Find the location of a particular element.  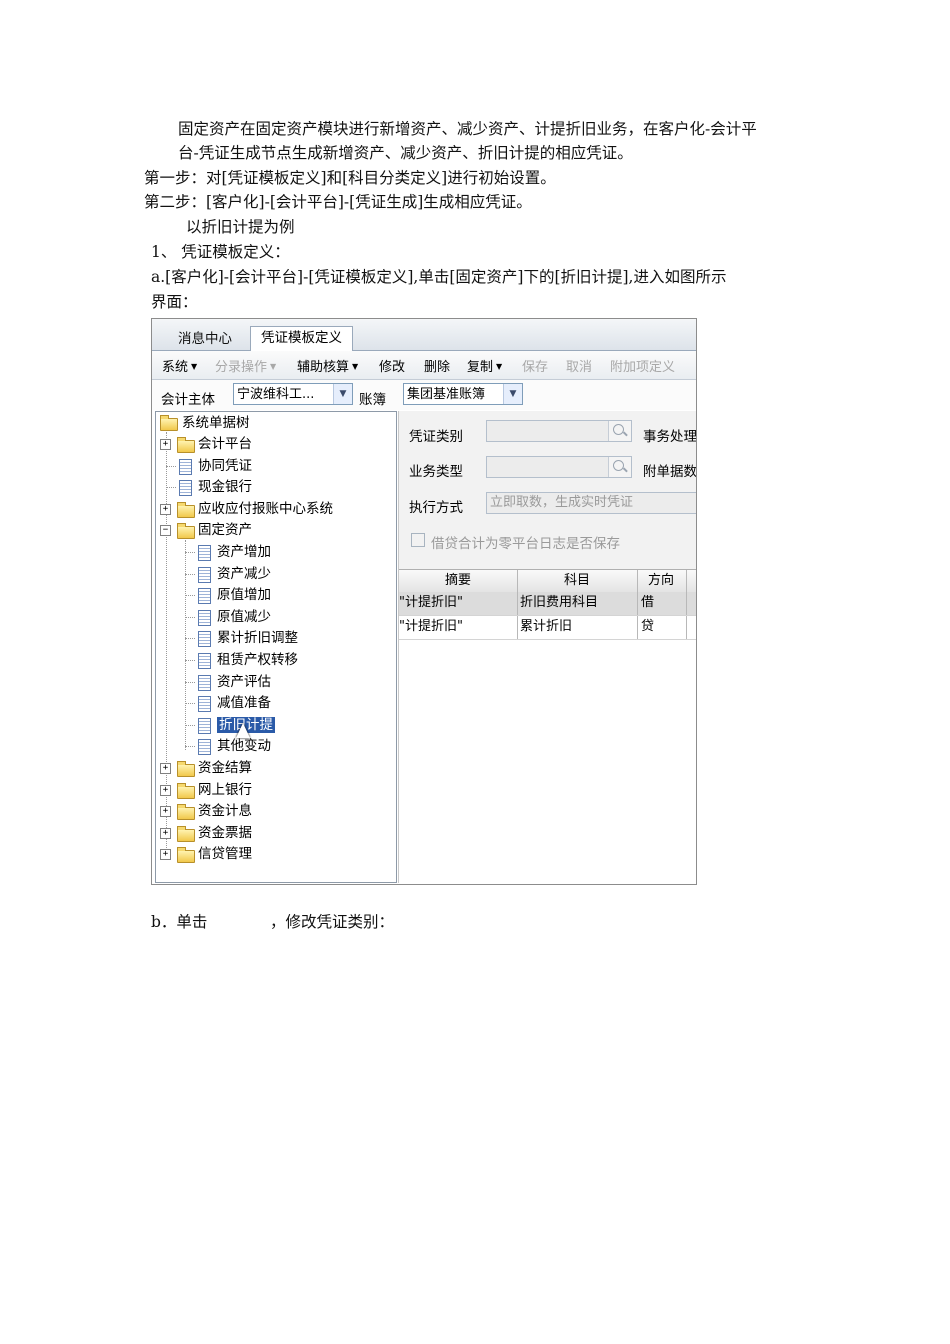

row-account: 累计折旧 is located at coordinates (546, 626).